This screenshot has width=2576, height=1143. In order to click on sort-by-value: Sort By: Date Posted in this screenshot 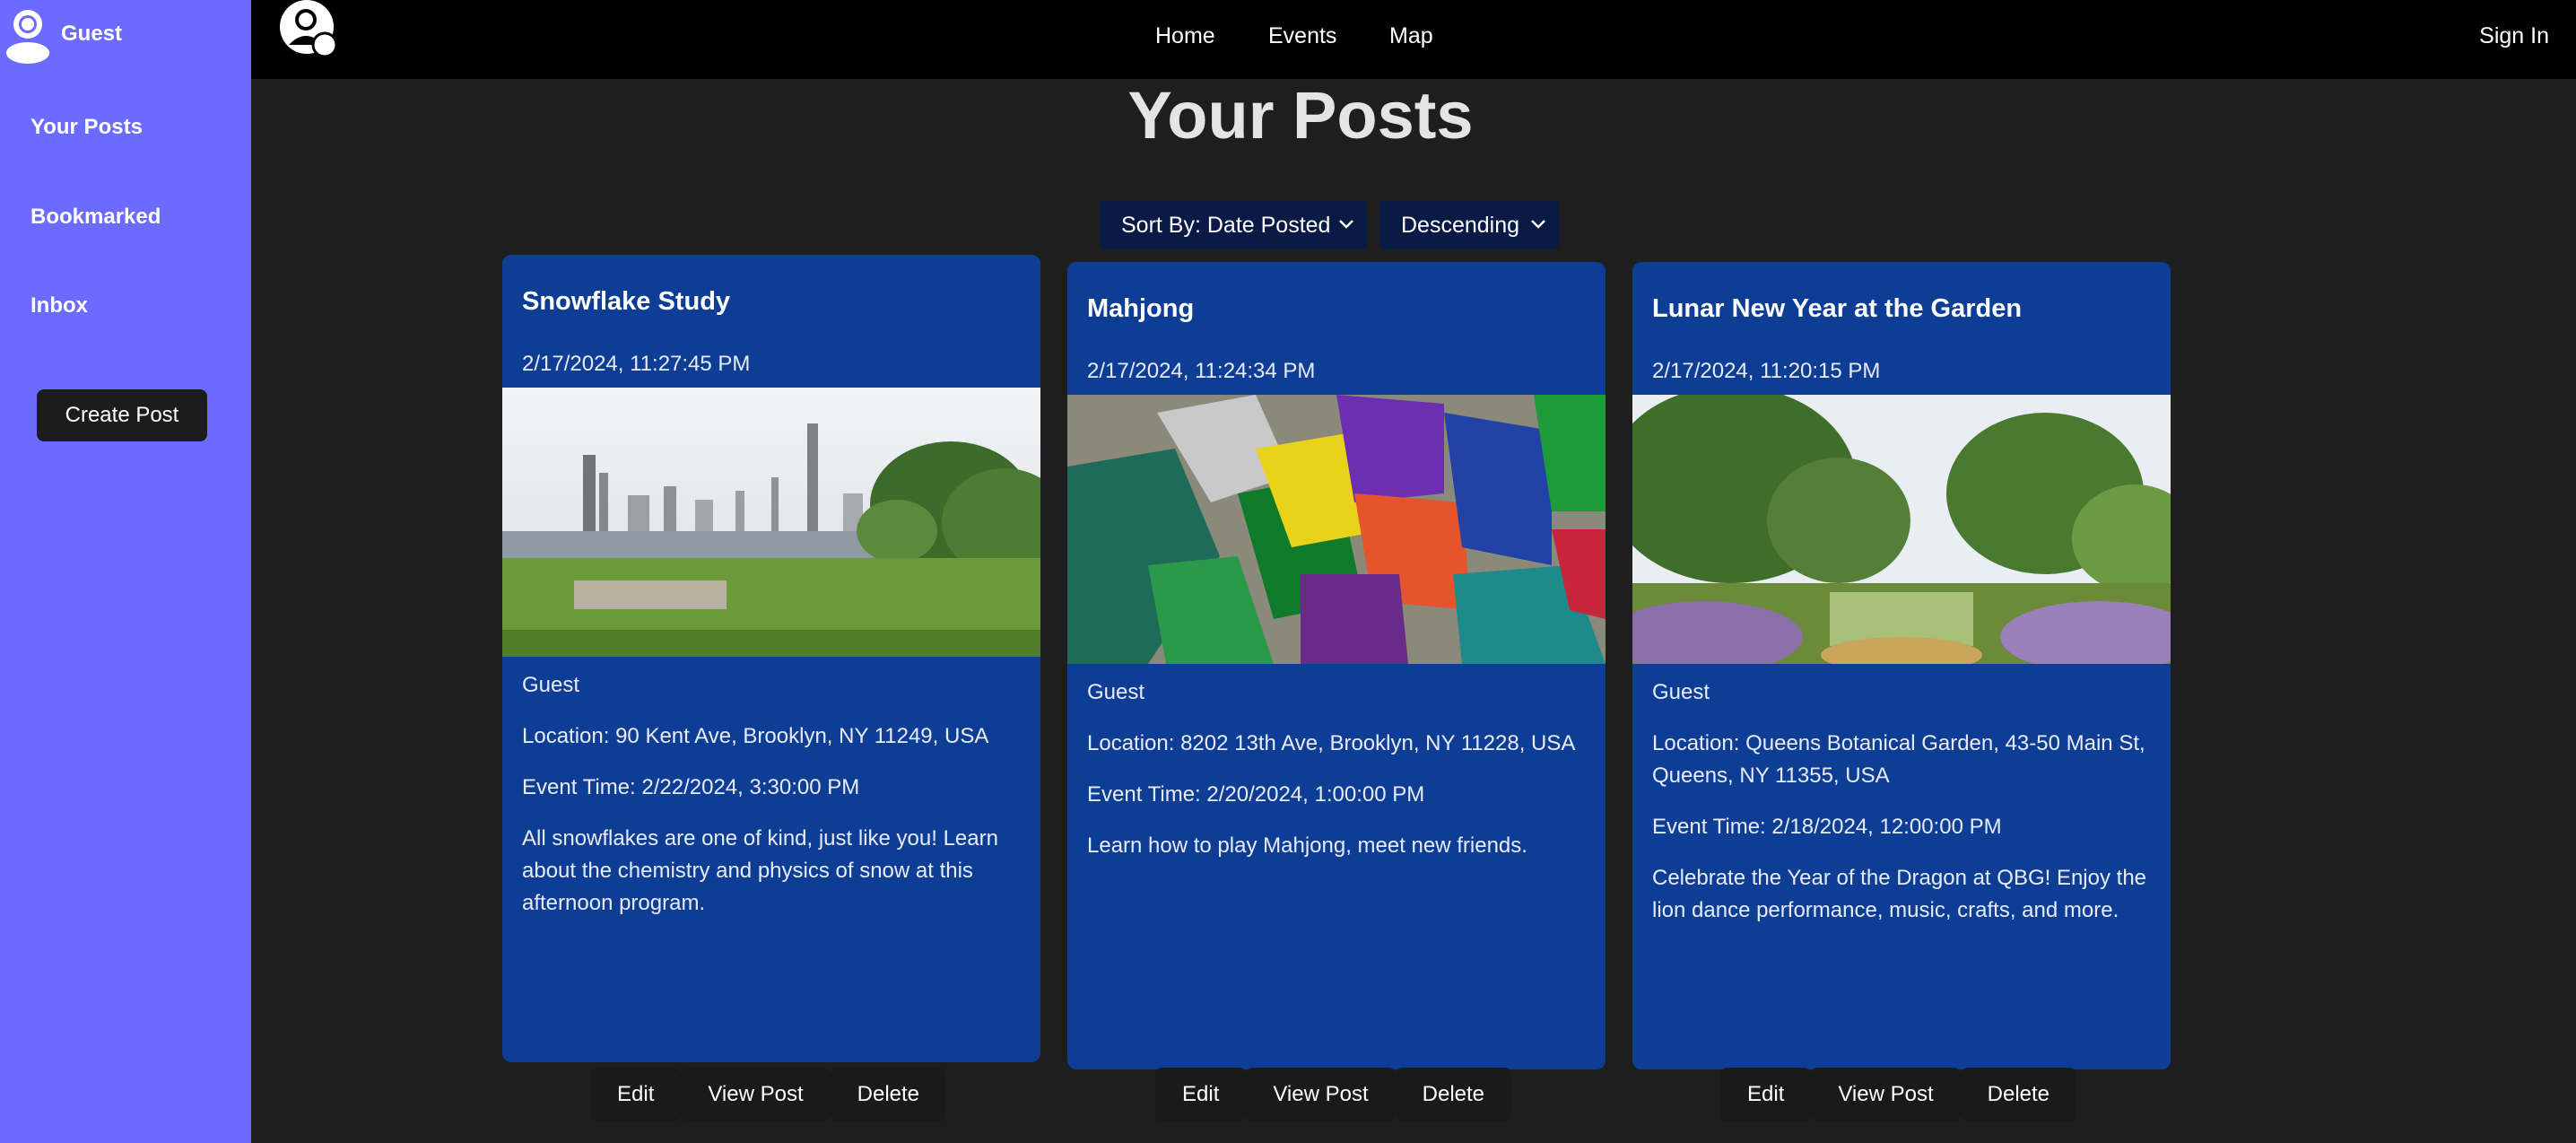, I will do `click(1226, 225)`.